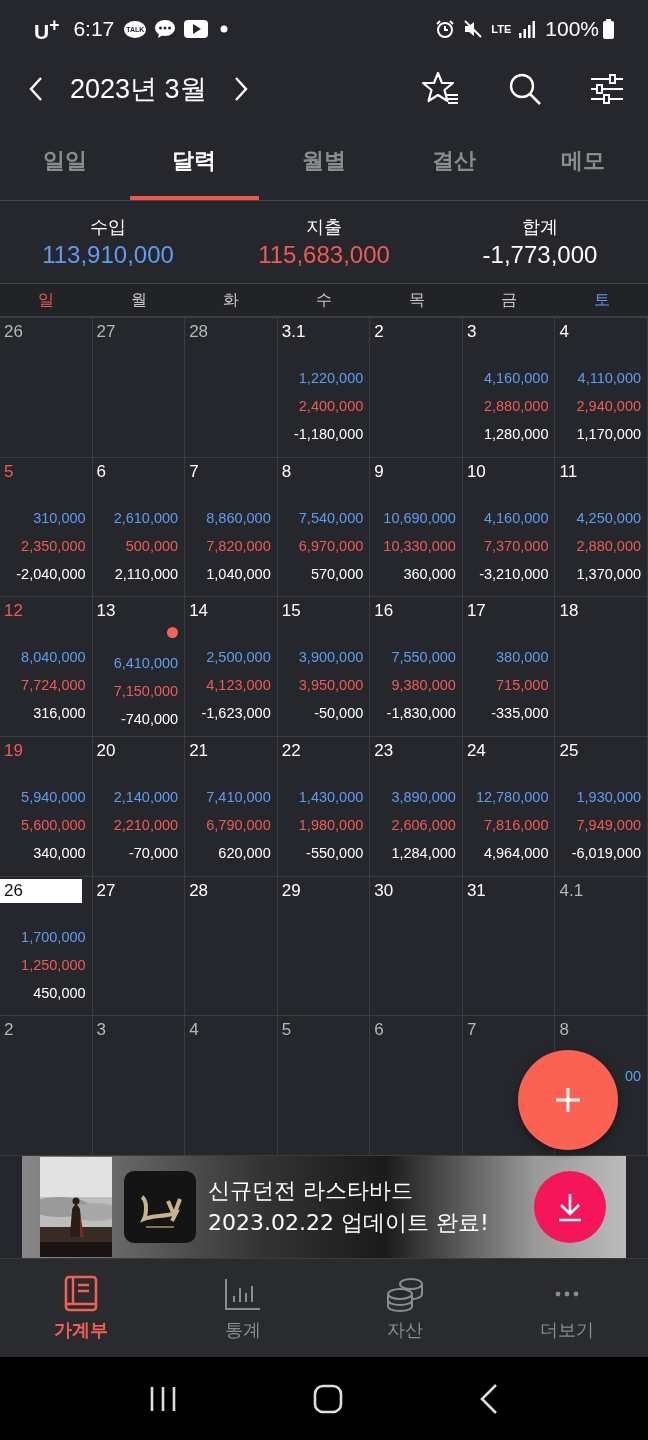 The image size is (648, 1440). I want to click on day-number: 31, so click(476, 890).